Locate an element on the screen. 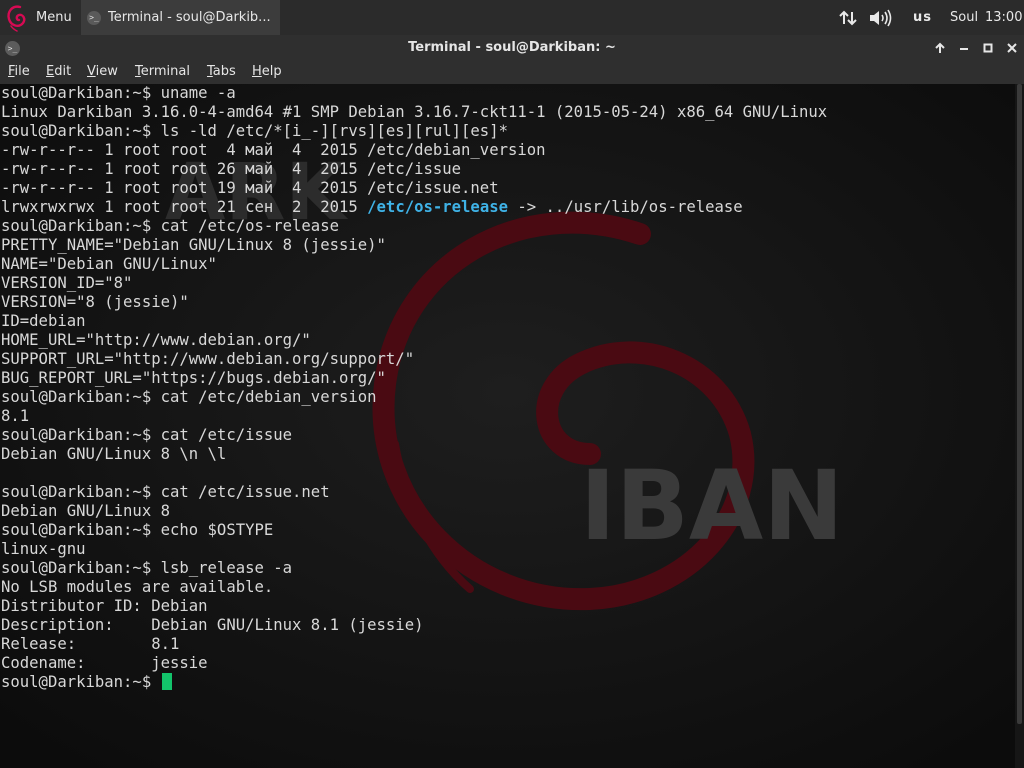 This screenshot has height=768, width=1024. menu-terminal: Terminal is located at coordinates (162, 71).